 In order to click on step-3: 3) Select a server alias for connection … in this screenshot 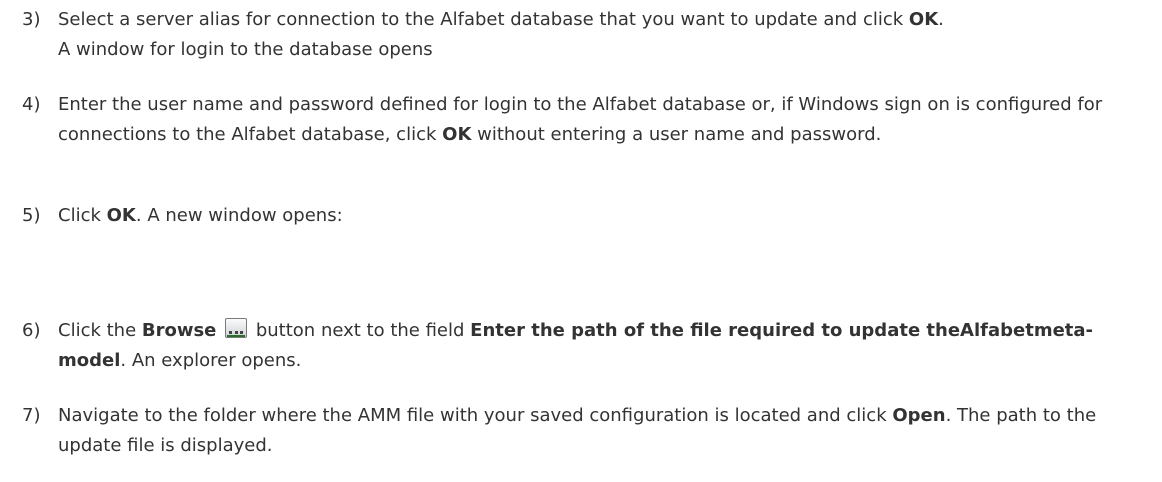, I will do `click(582, 35)`.